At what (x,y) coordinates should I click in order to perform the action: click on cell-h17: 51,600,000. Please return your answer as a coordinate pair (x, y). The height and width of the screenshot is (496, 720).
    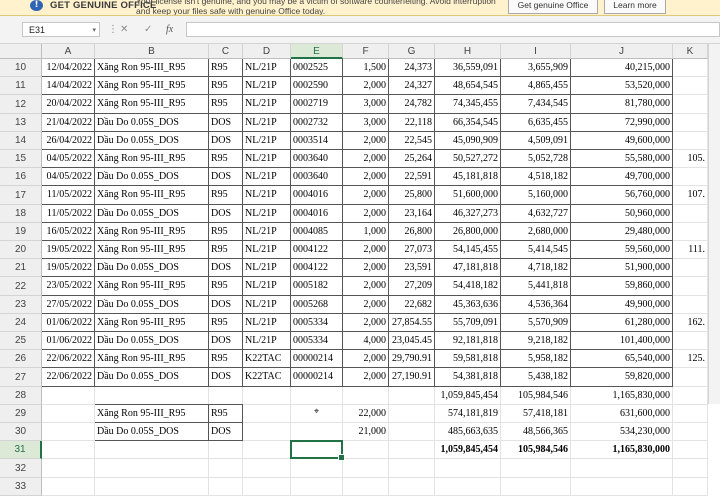
    Looking at the image, I should click on (468, 195).